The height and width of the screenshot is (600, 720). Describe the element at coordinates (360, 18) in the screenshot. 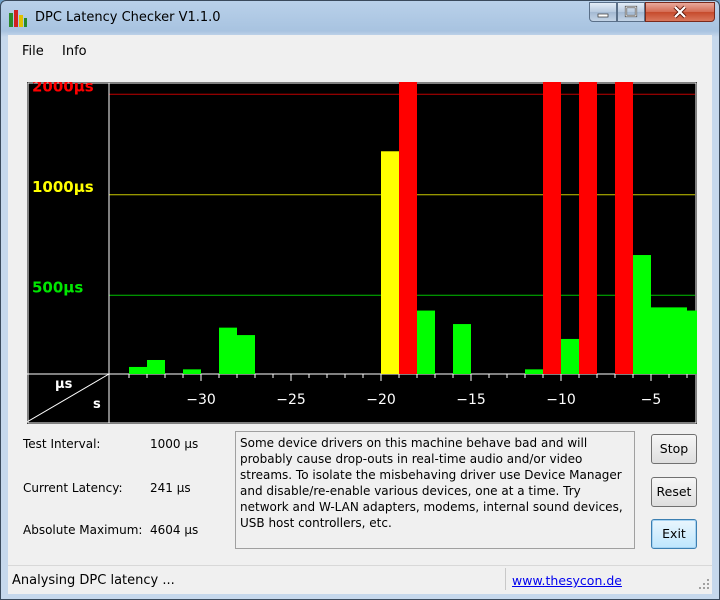

I see `title-bar: DPC Latency Checker V1.1.0` at that location.